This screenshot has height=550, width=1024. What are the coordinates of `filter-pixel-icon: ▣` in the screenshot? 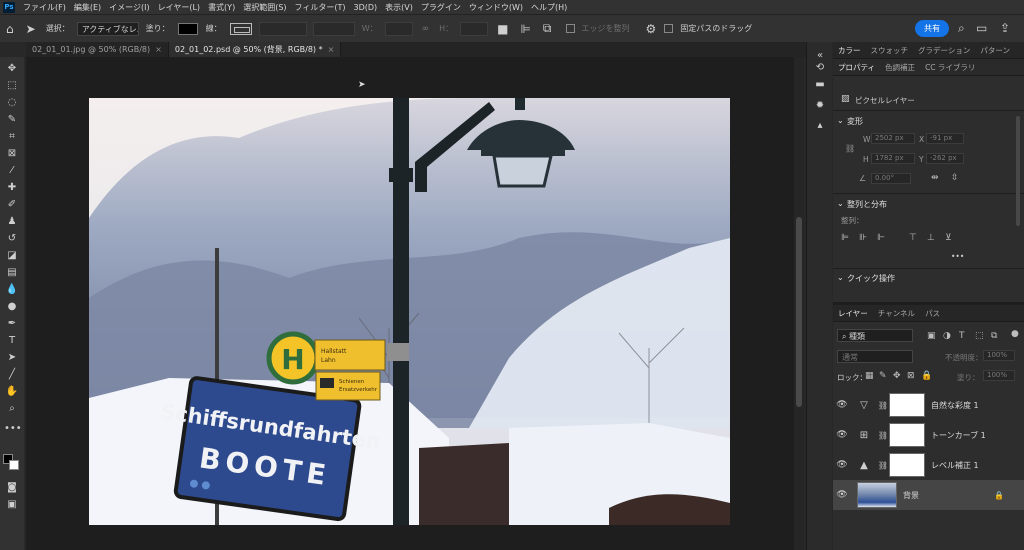 It's located at (931, 336).